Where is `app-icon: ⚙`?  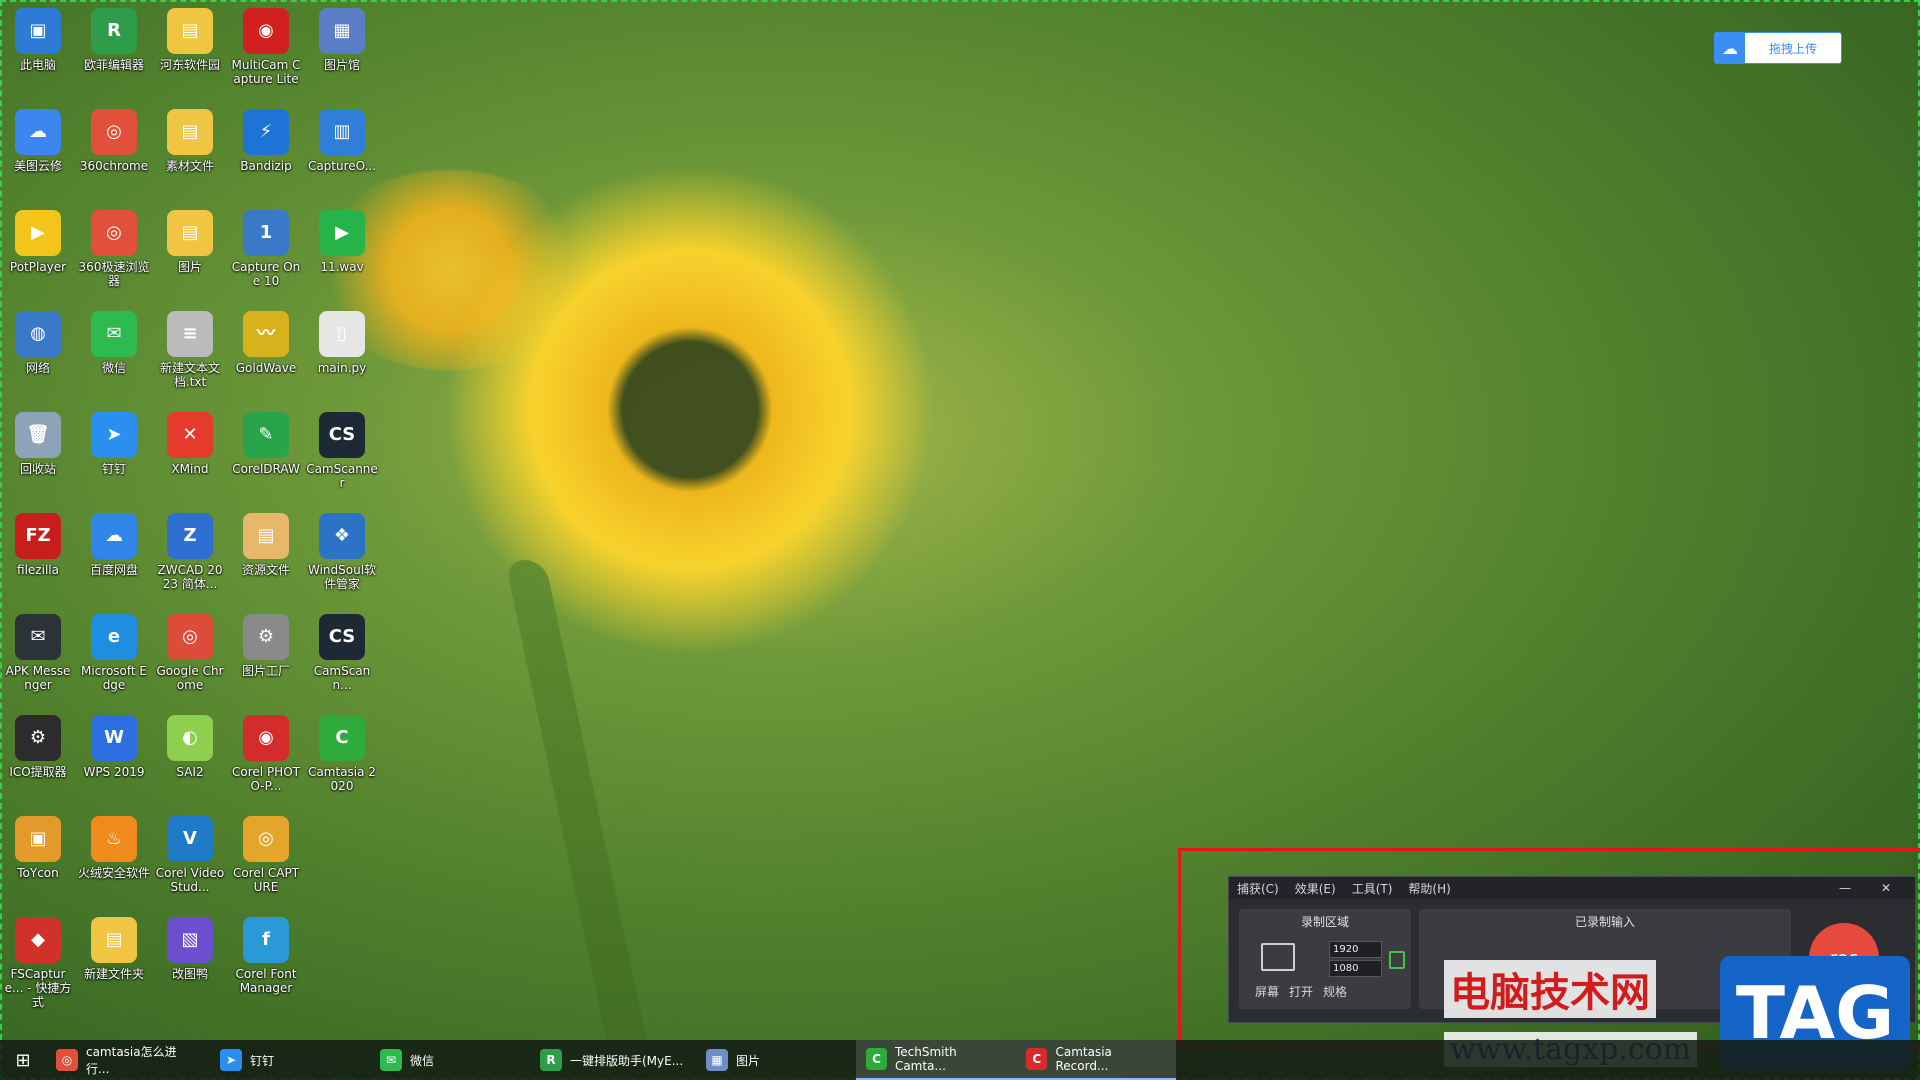
app-icon: ⚙ is located at coordinates (266, 637).